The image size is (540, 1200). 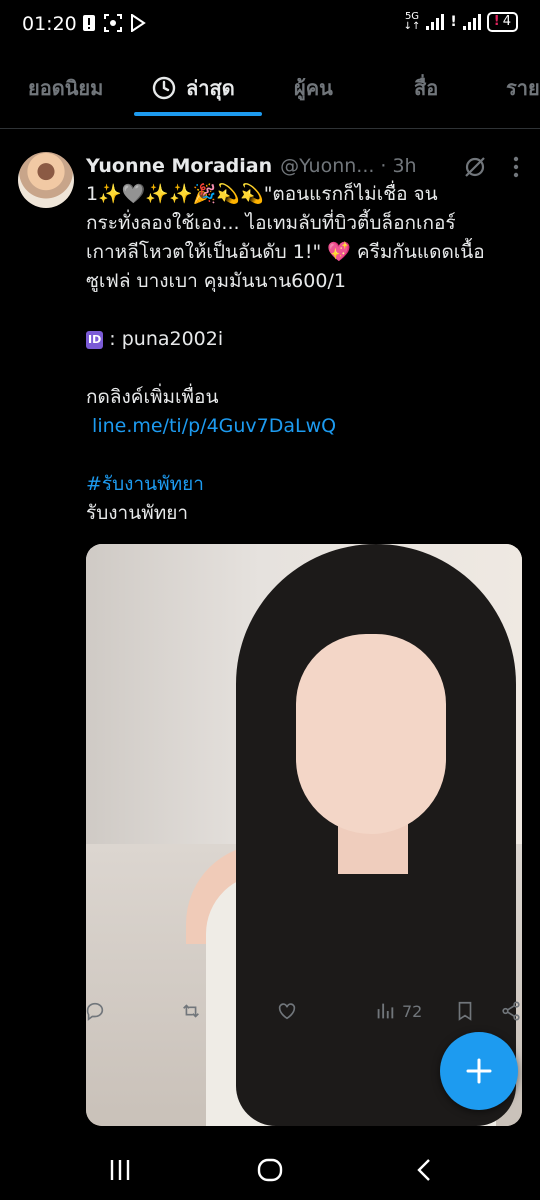 I want to click on recent-apps-button, so click(x=120, y=1170).